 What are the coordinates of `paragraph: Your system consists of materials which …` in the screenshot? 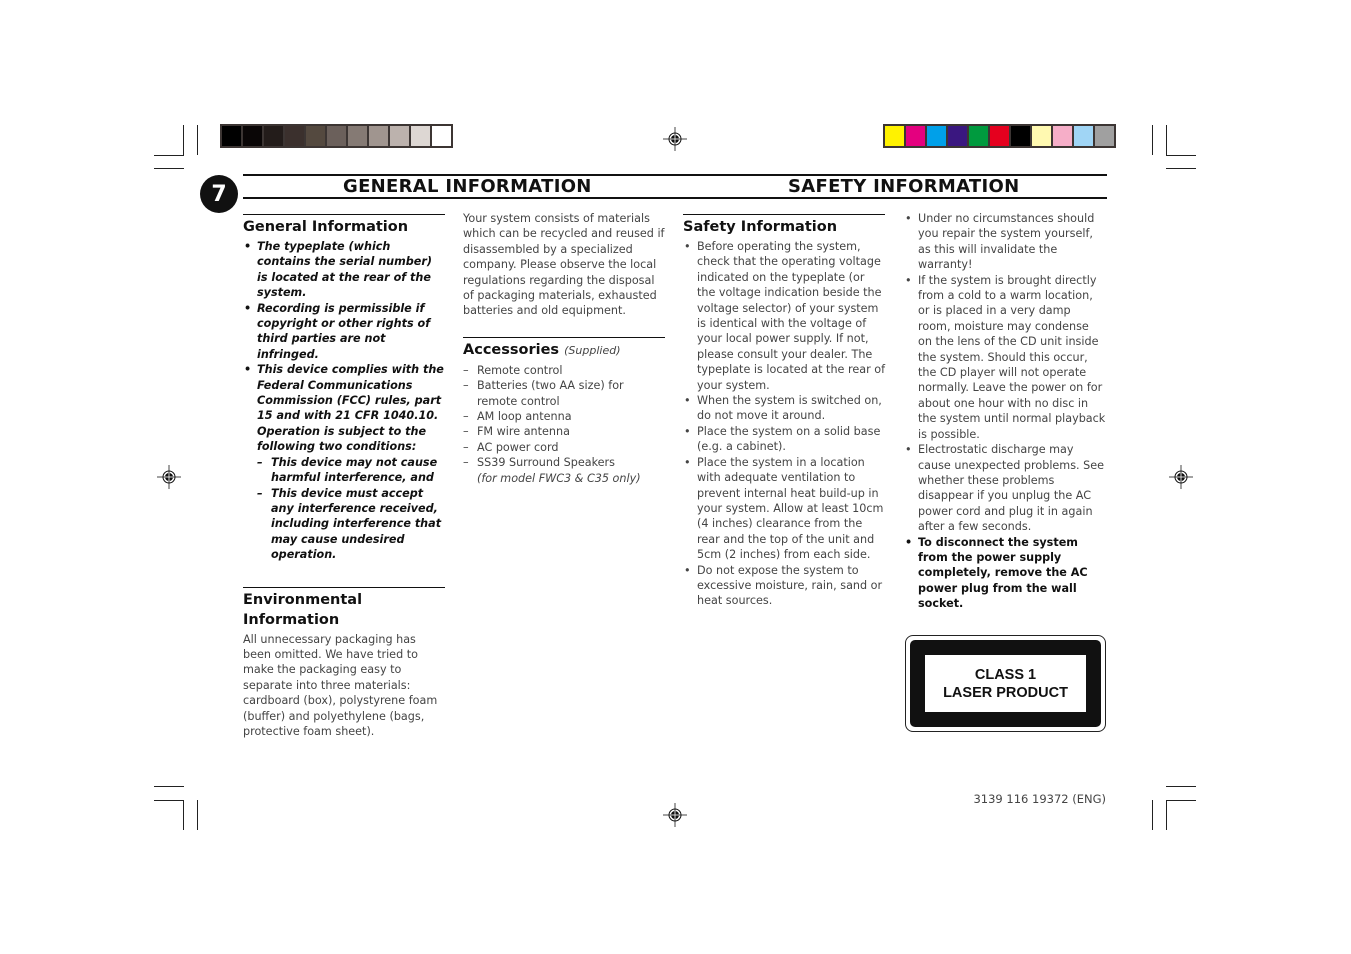 It's located at (564, 265).